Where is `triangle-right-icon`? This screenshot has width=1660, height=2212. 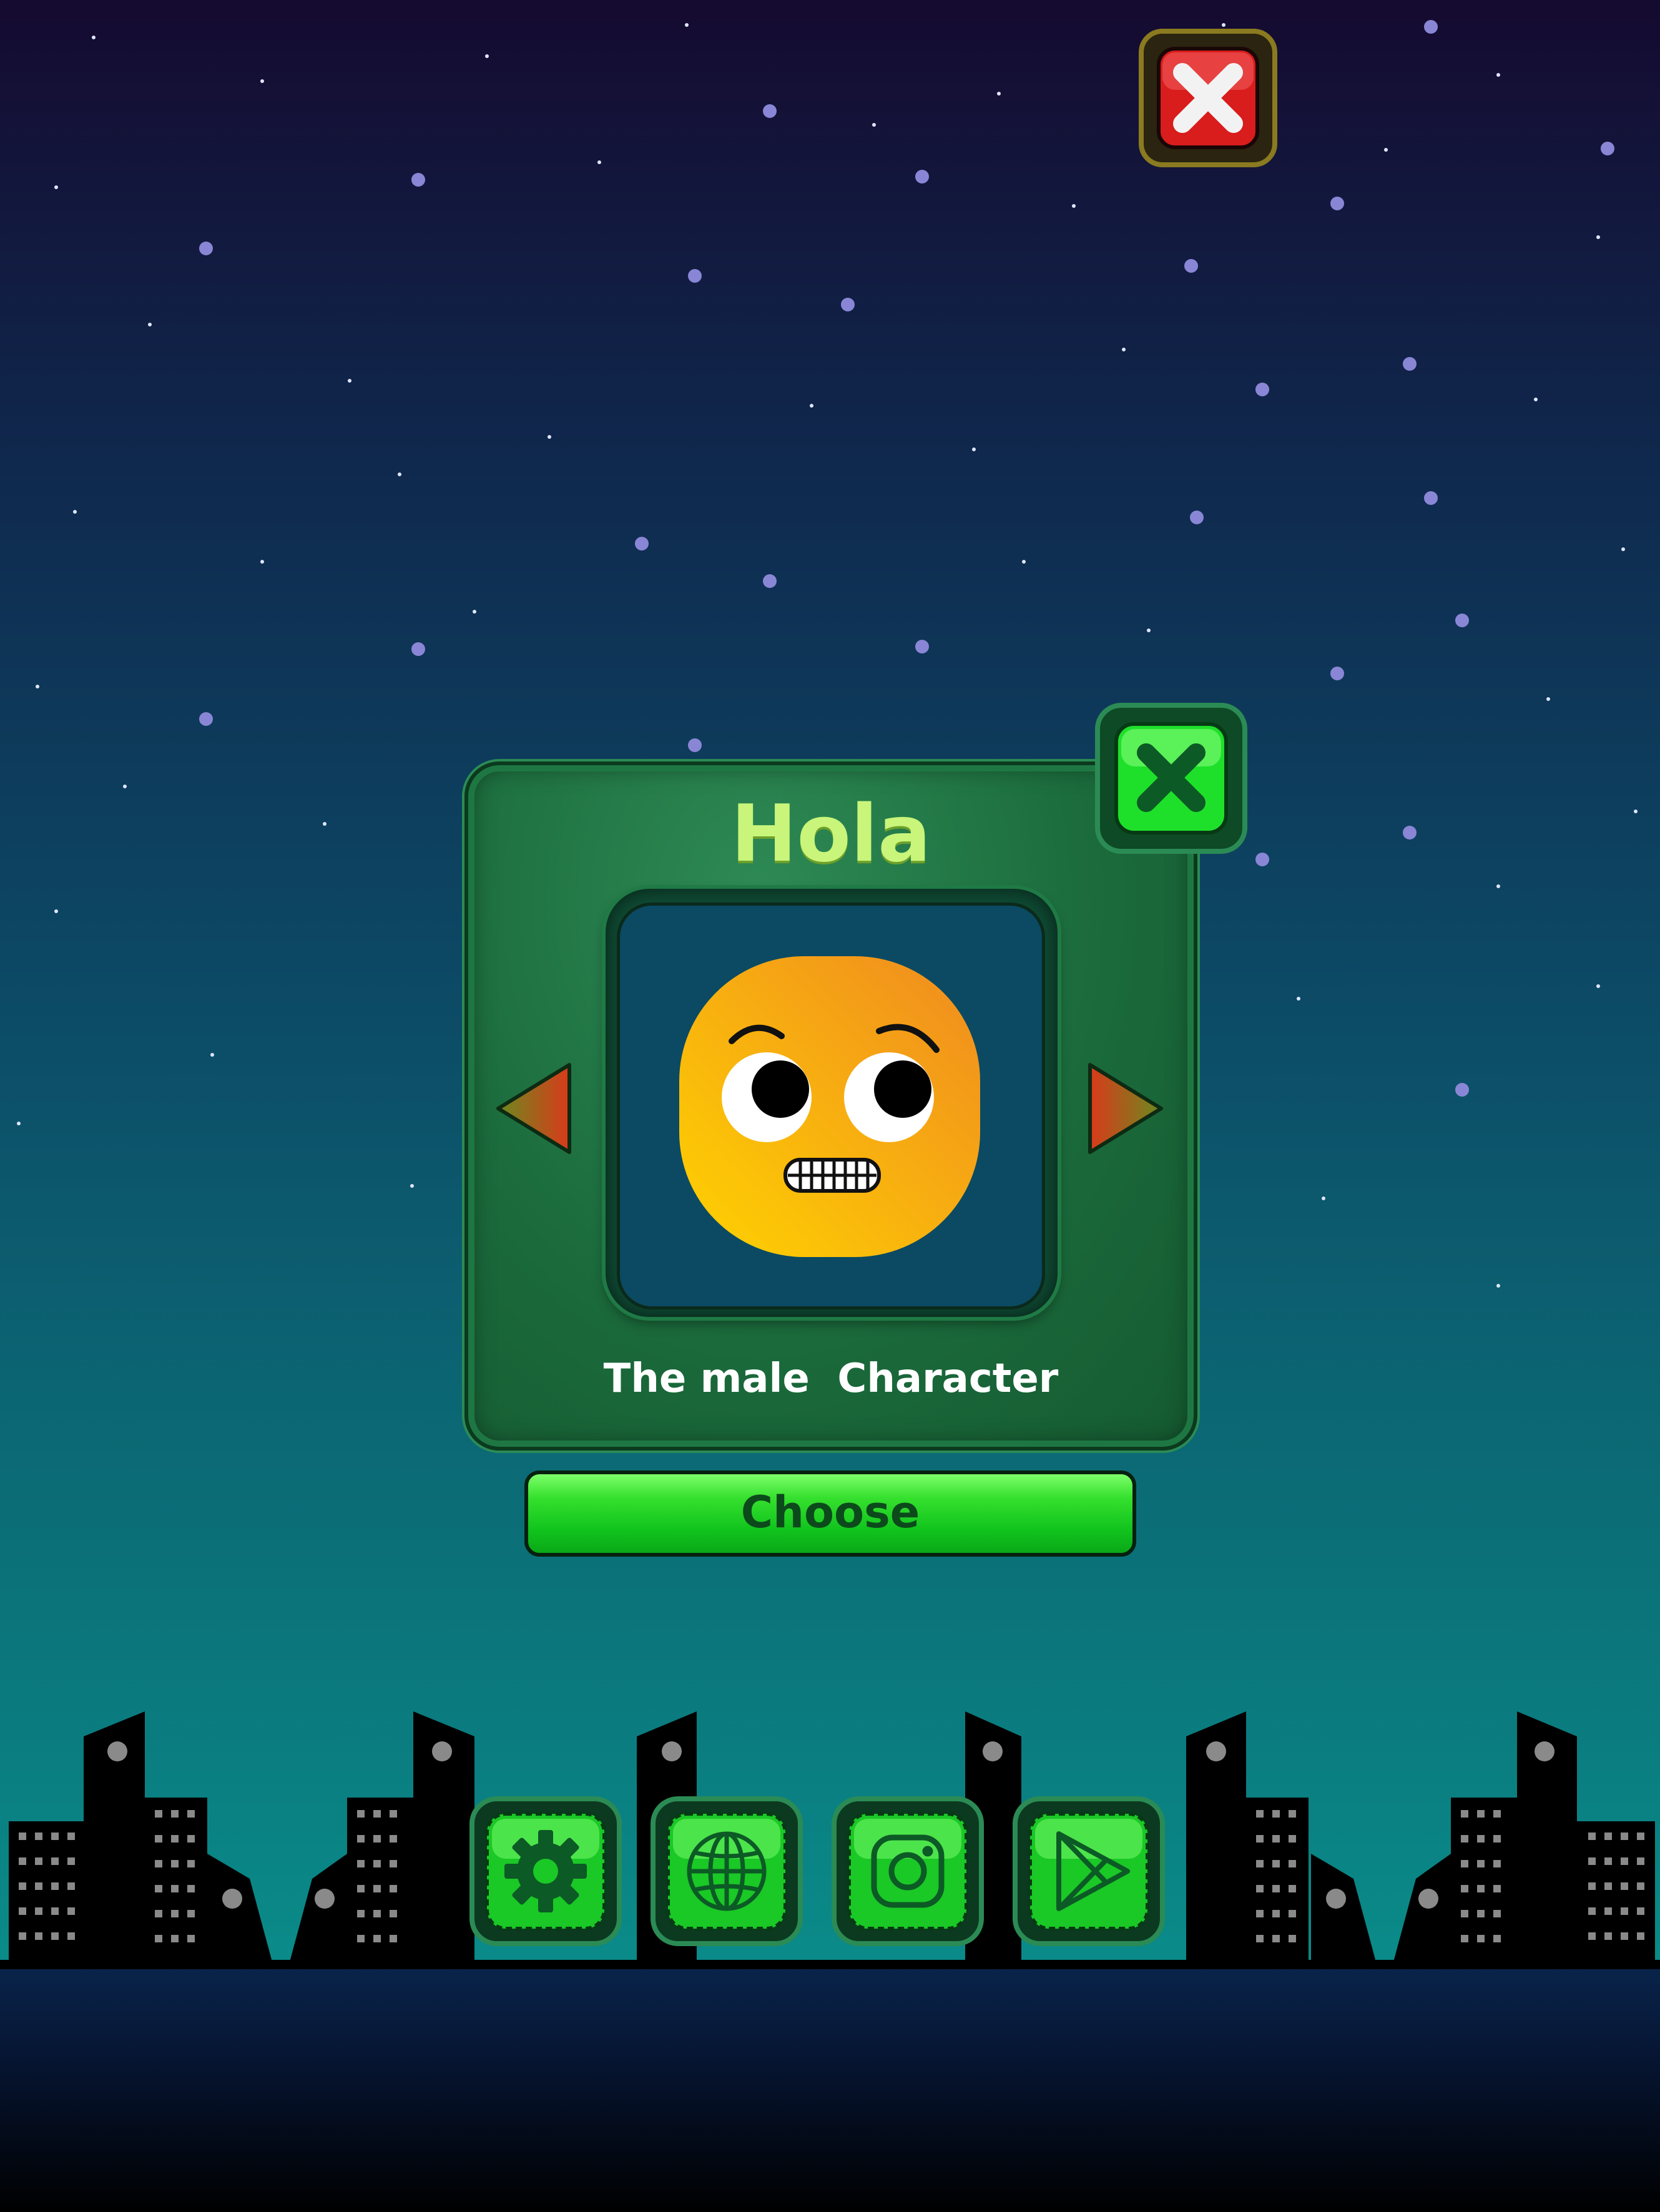 triangle-right-icon is located at coordinates (1125, 1108).